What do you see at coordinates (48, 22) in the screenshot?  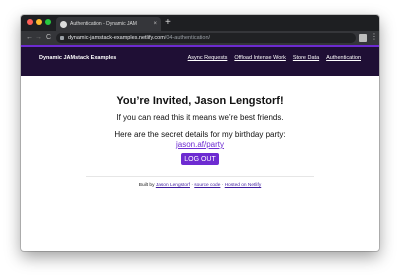 I see `maximize-window-button` at bounding box center [48, 22].